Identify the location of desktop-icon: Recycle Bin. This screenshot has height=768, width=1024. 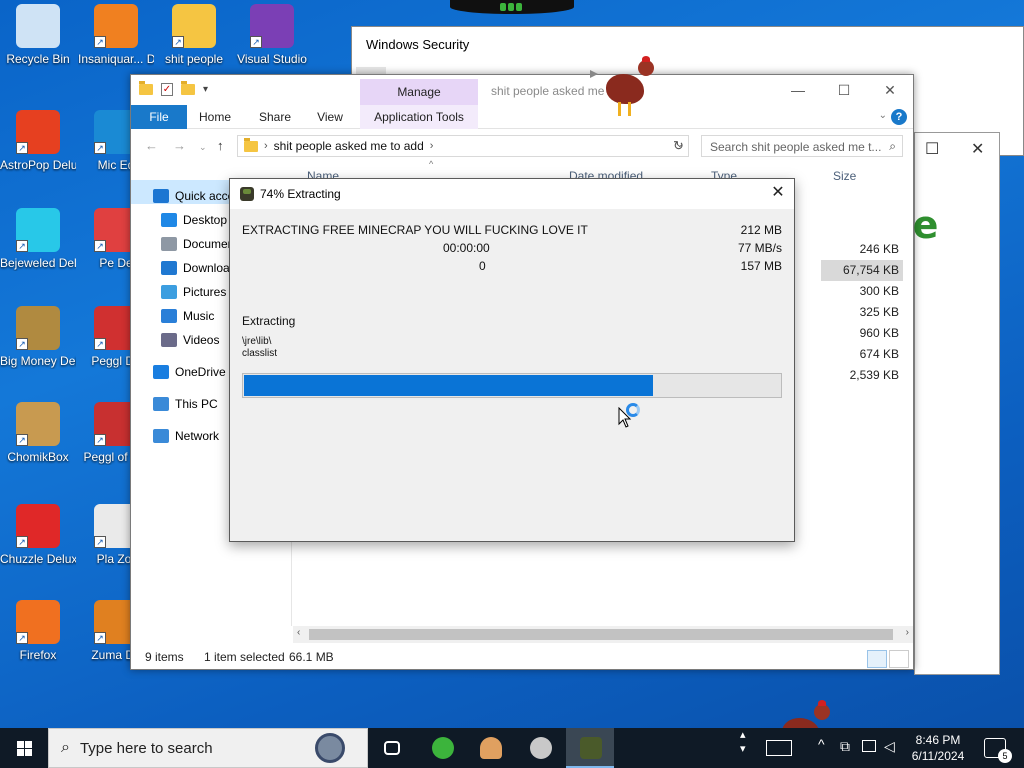
(38, 35).